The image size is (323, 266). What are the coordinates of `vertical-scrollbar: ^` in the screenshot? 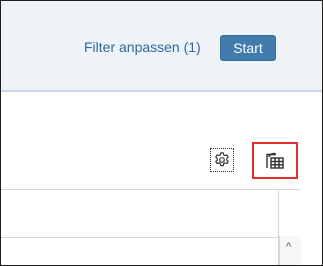 It's located at (290, 250).